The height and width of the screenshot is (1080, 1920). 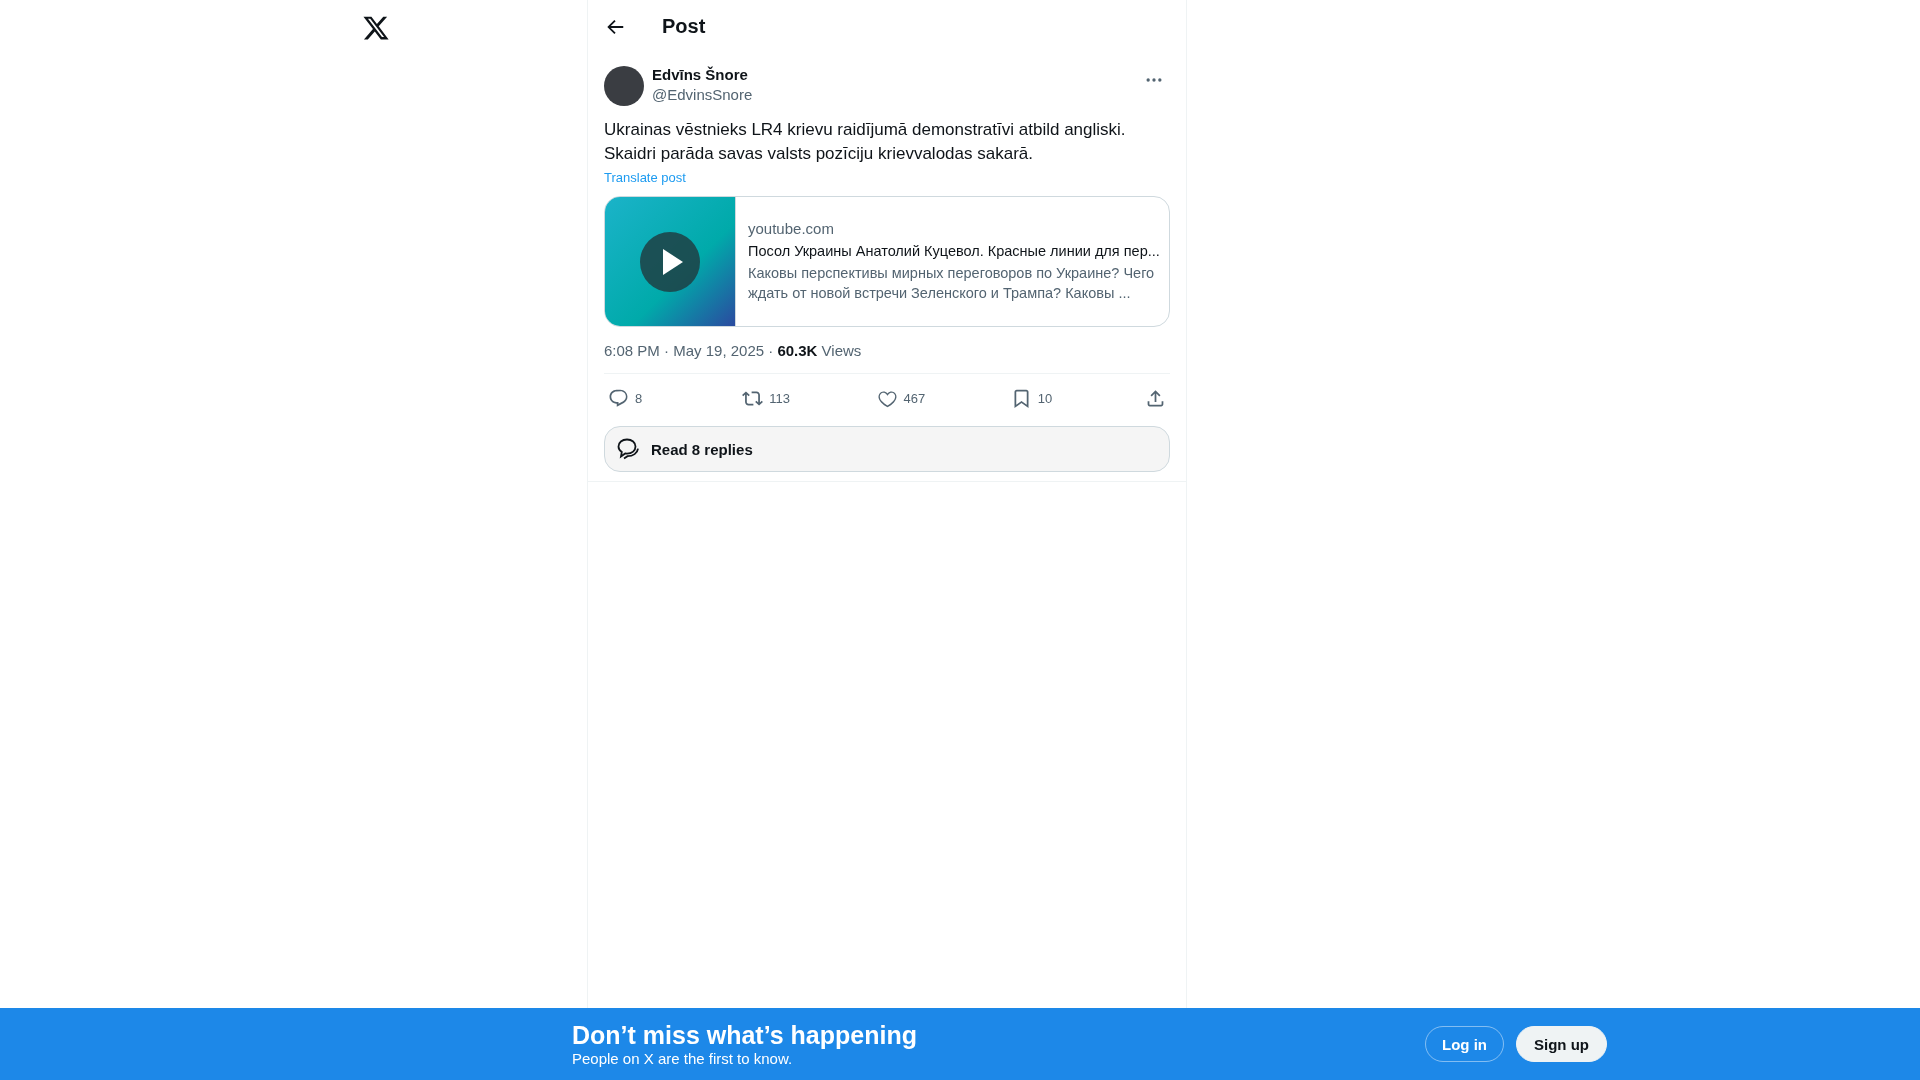 What do you see at coordinates (744, 1035) in the screenshot?
I see `banner-headline: Don’t miss what’s happening` at bounding box center [744, 1035].